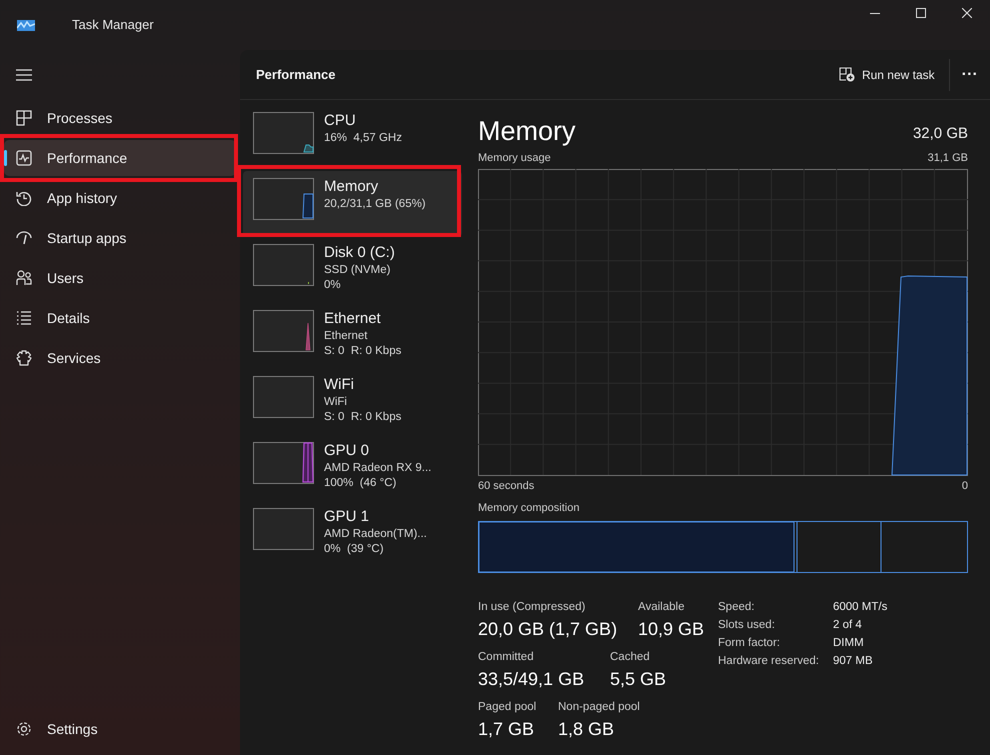  I want to click on nav-item: Performance, so click(120, 158).